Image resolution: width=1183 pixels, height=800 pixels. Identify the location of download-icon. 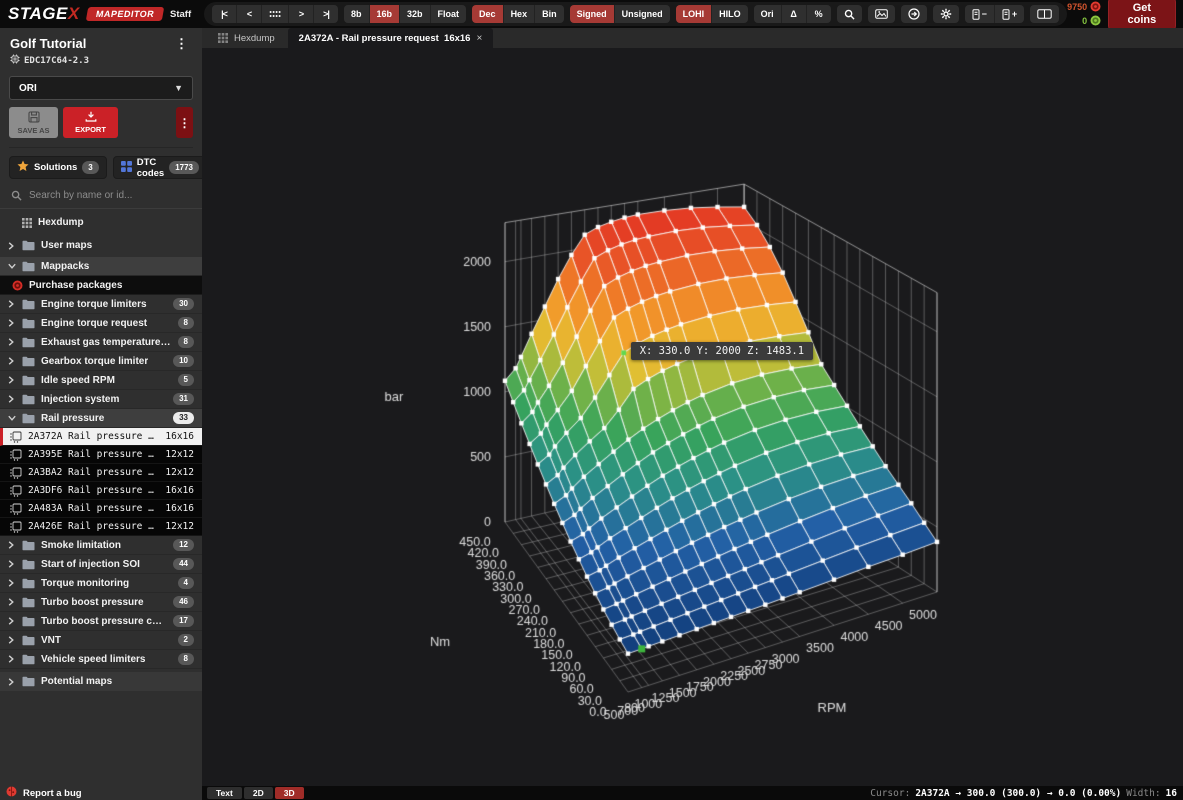
(91, 117).